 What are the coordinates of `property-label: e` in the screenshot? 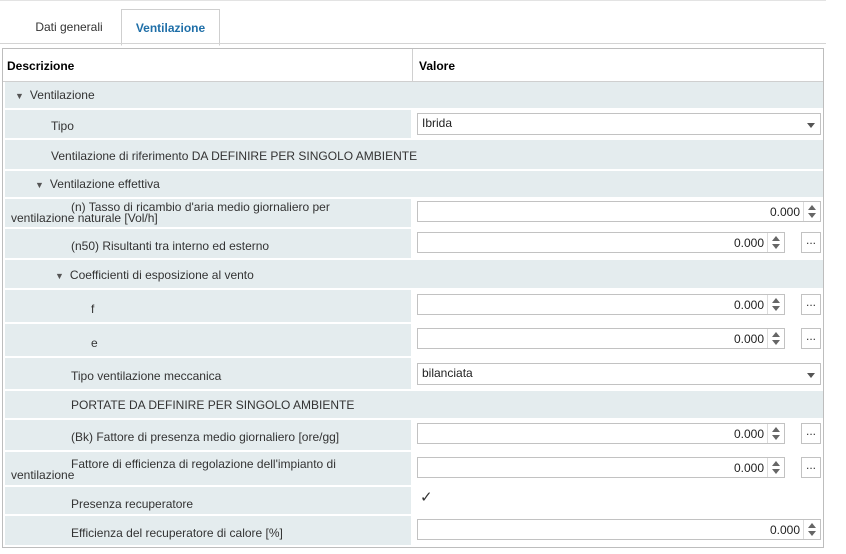 It's located at (94, 343).